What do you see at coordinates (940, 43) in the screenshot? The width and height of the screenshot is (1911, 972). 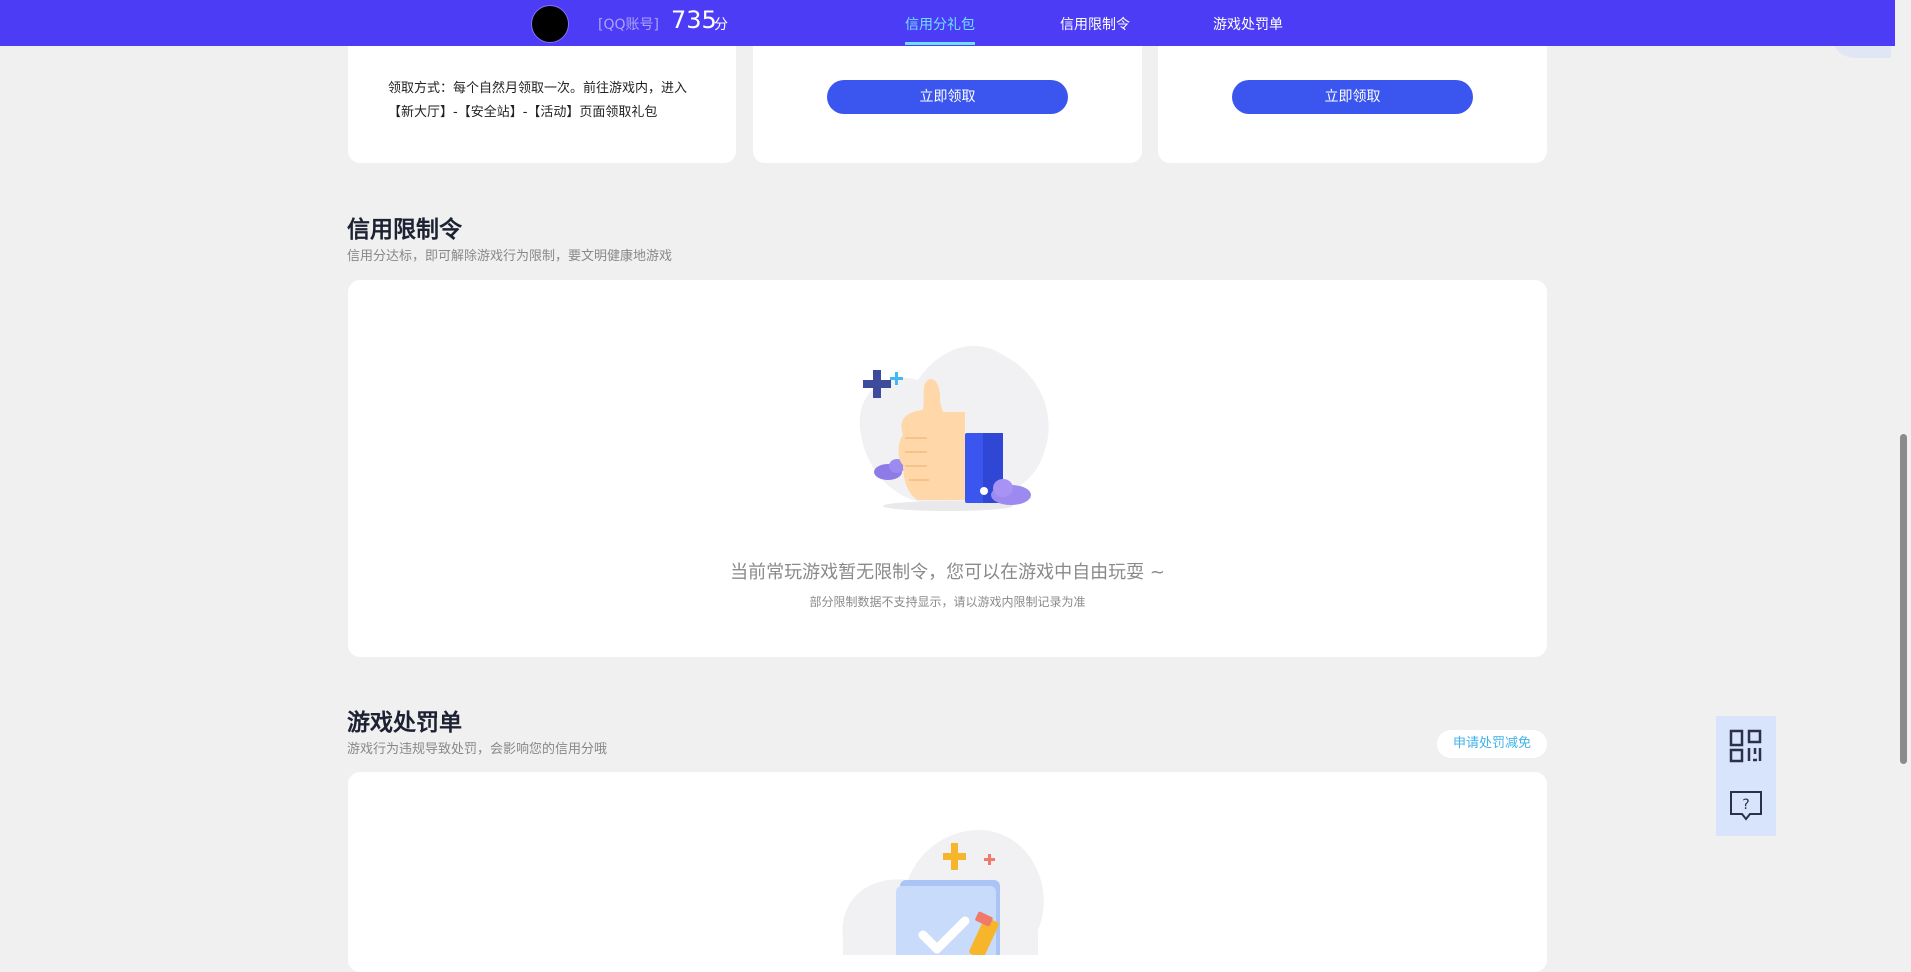 I see `active-tab-indicator` at bounding box center [940, 43].